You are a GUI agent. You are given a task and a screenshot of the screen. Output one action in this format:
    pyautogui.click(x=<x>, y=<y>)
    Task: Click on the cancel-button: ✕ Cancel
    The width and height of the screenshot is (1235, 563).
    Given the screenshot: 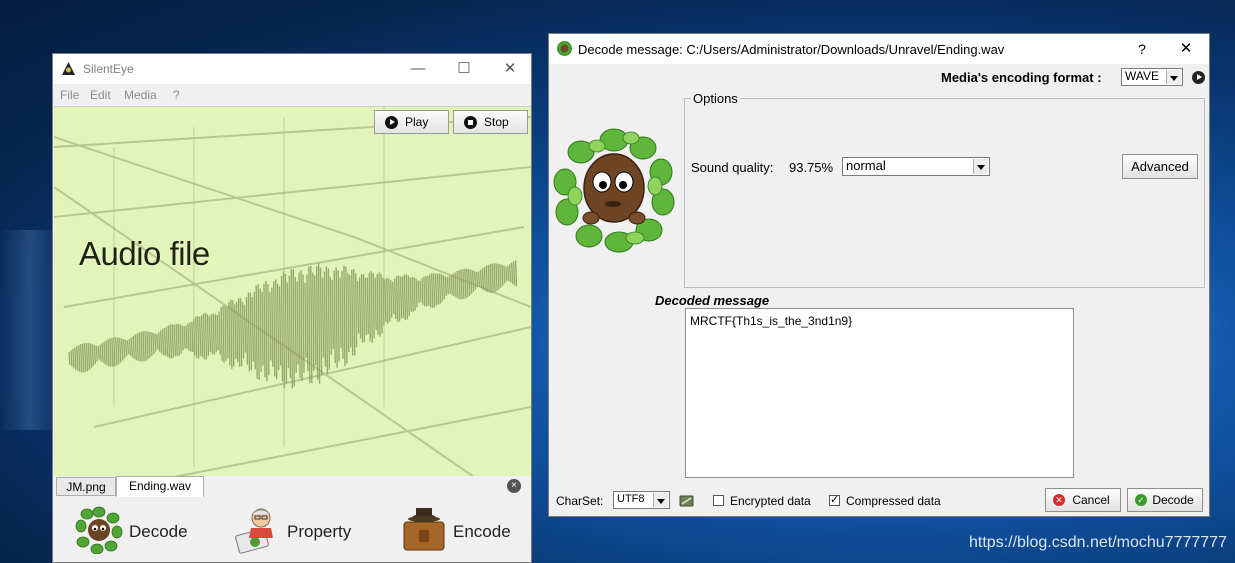 What is the action you would take?
    pyautogui.click(x=1083, y=500)
    